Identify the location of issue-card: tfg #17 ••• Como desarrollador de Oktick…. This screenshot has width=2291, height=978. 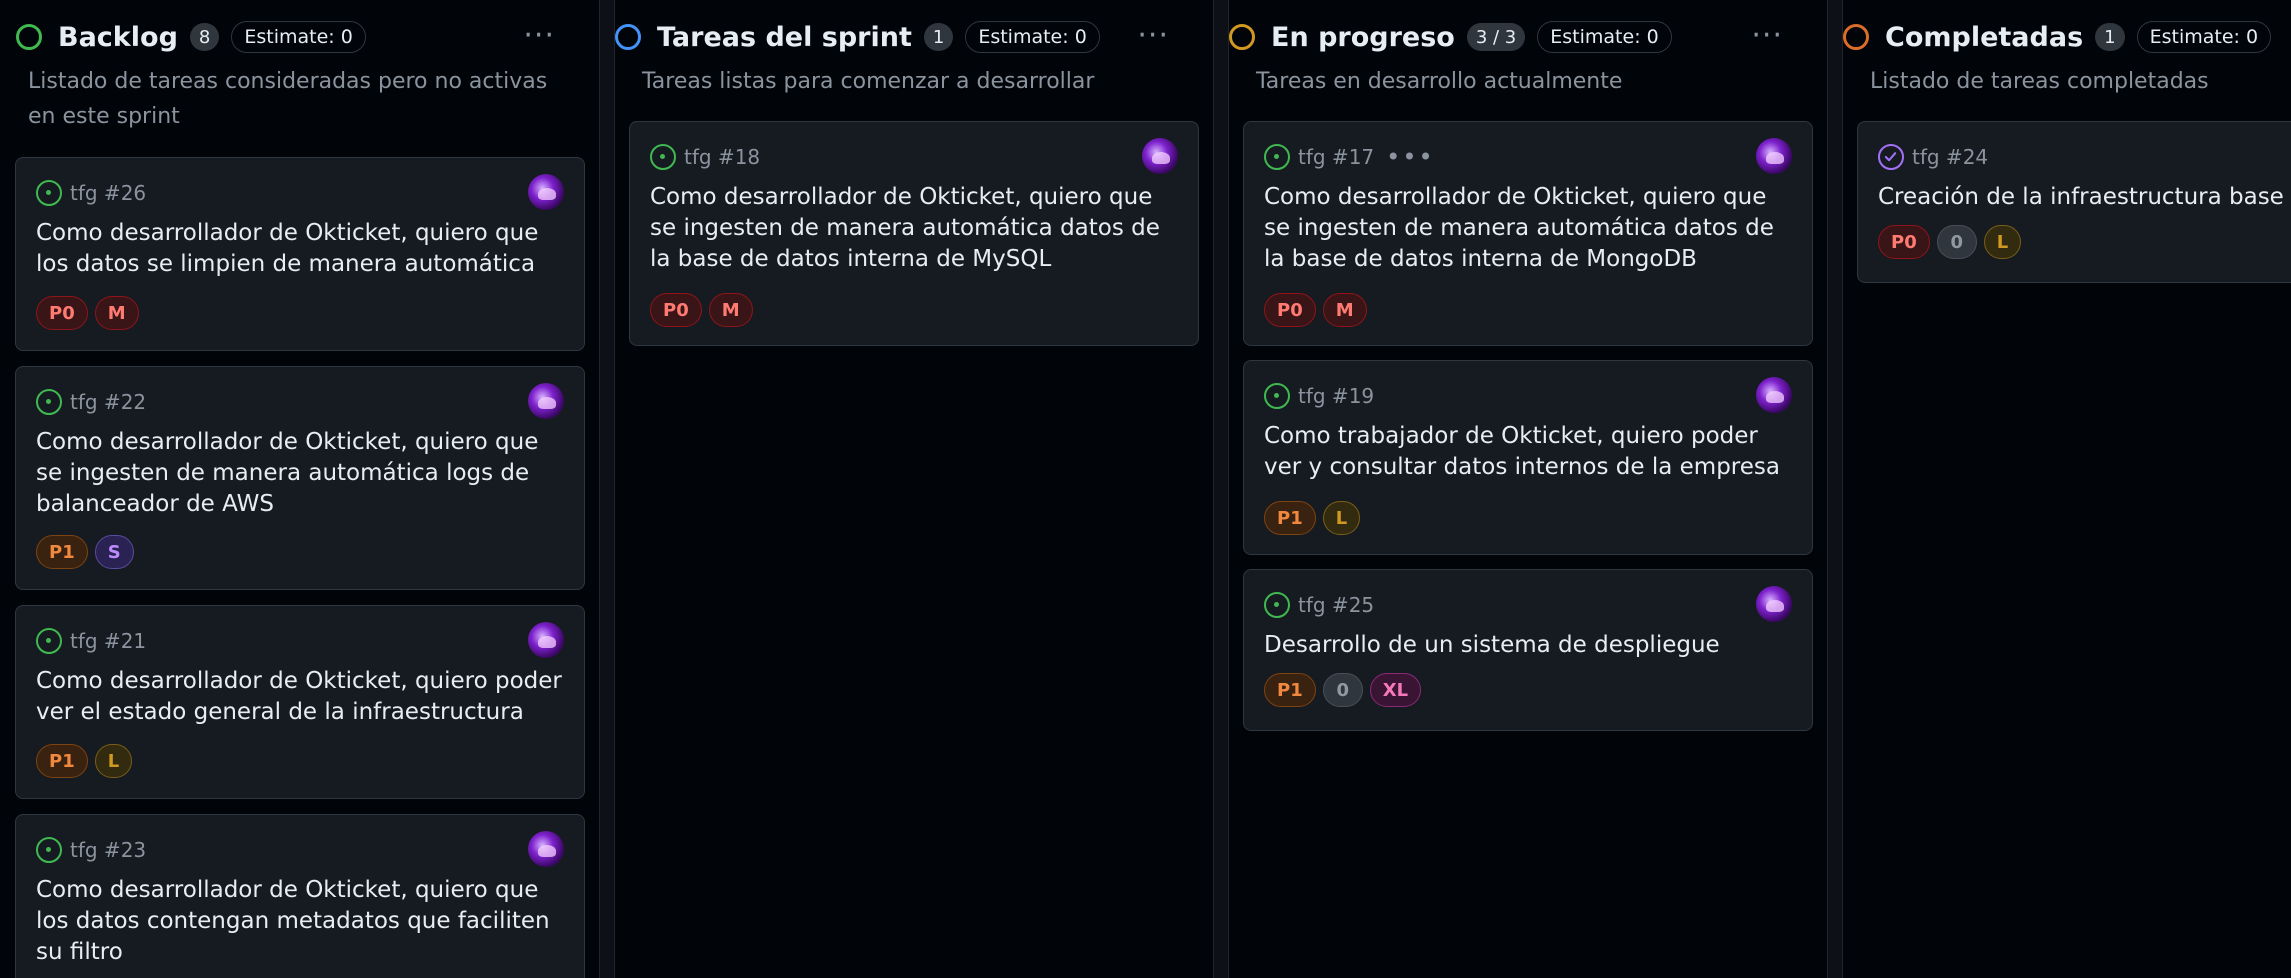
(1528, 233).